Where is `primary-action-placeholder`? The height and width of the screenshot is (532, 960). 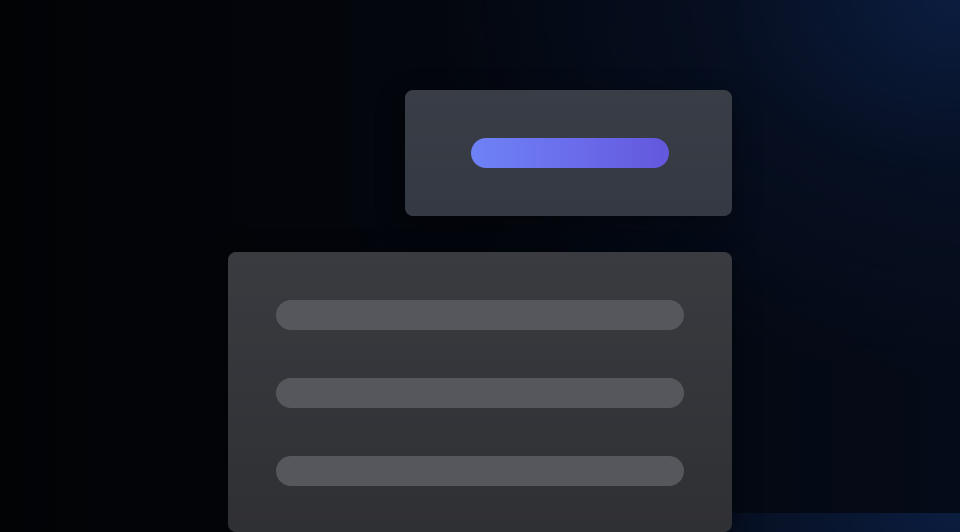
primary-action-placeholder is located at coordinates (570, 153).